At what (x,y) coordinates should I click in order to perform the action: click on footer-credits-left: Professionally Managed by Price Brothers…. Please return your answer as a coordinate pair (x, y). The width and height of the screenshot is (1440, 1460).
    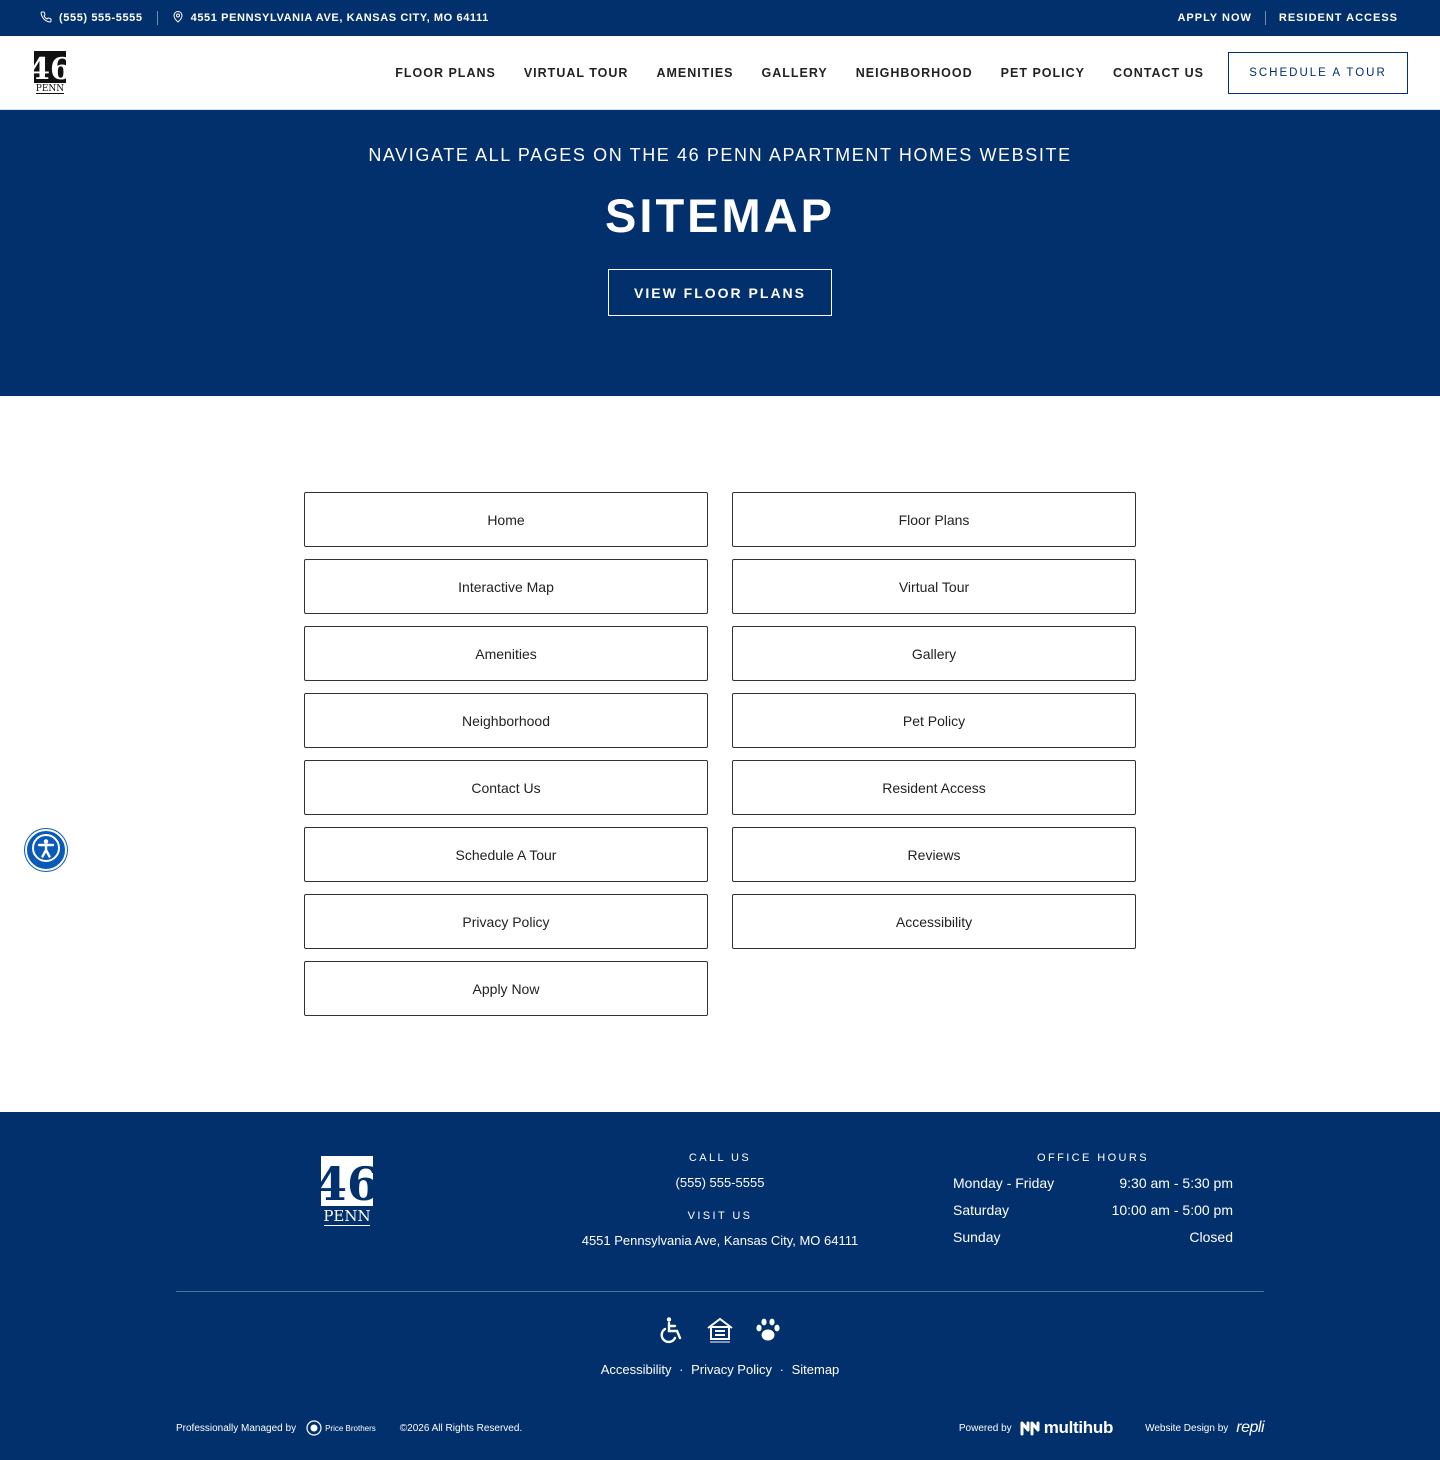
    Looking at the image, I should click on (349, 1428).